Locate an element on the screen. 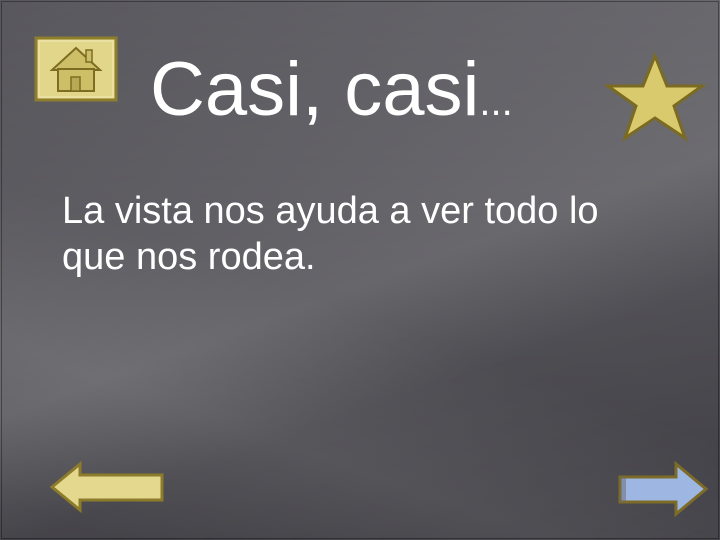 The image size is (720, 540). star-button is located at coordinates (655, 97).